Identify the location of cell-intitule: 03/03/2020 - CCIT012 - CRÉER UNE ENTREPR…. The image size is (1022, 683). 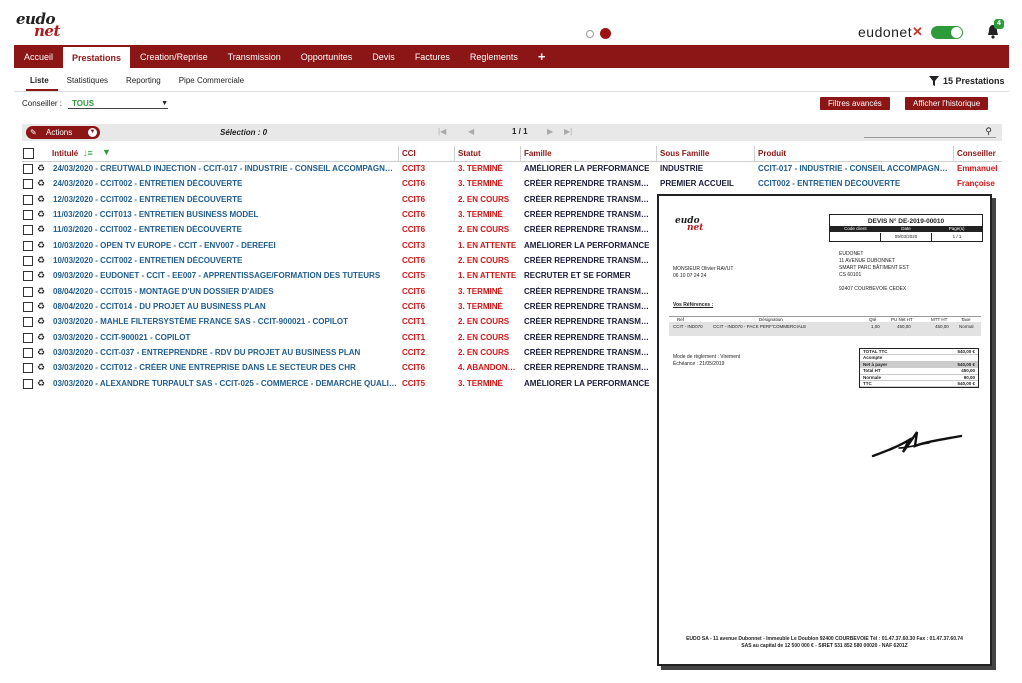
(225, 367).